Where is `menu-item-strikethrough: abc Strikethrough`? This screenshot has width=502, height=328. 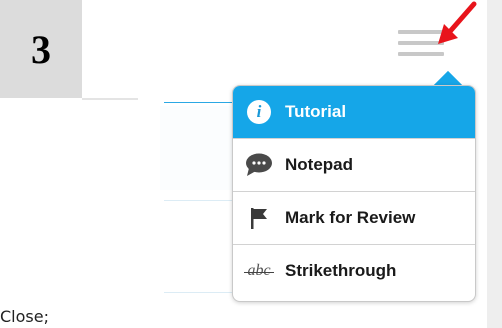
menu-item-strikethrough: abc Strikethrough is located at coordinates (354, 271).